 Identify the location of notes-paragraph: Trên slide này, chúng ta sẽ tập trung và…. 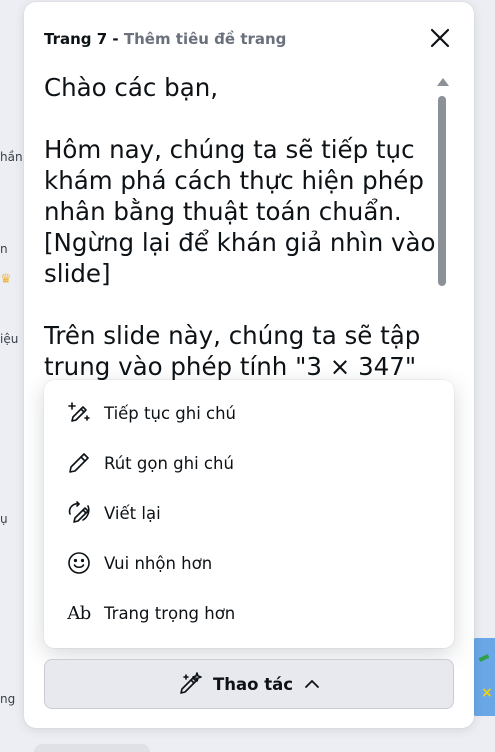
(232, 351).